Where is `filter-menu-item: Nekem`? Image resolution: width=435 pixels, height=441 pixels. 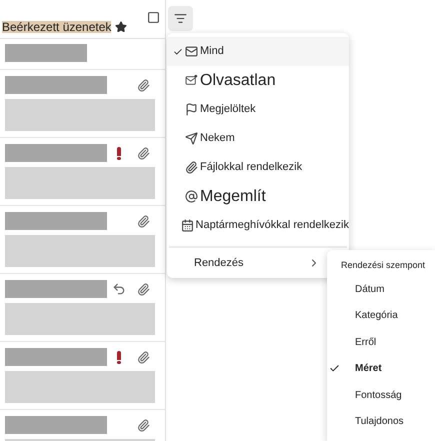 filter-menu-item: Nekem is located at coordinates (258, 138).